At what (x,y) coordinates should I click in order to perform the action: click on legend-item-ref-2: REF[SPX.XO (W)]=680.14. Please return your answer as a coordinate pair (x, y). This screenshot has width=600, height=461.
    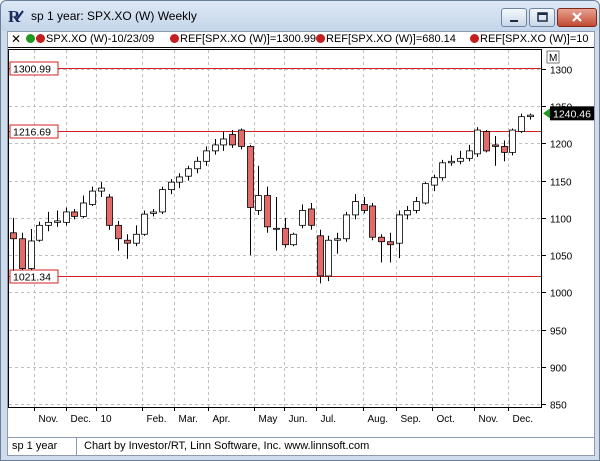
    Looking at the image, I should click on (386, 39).